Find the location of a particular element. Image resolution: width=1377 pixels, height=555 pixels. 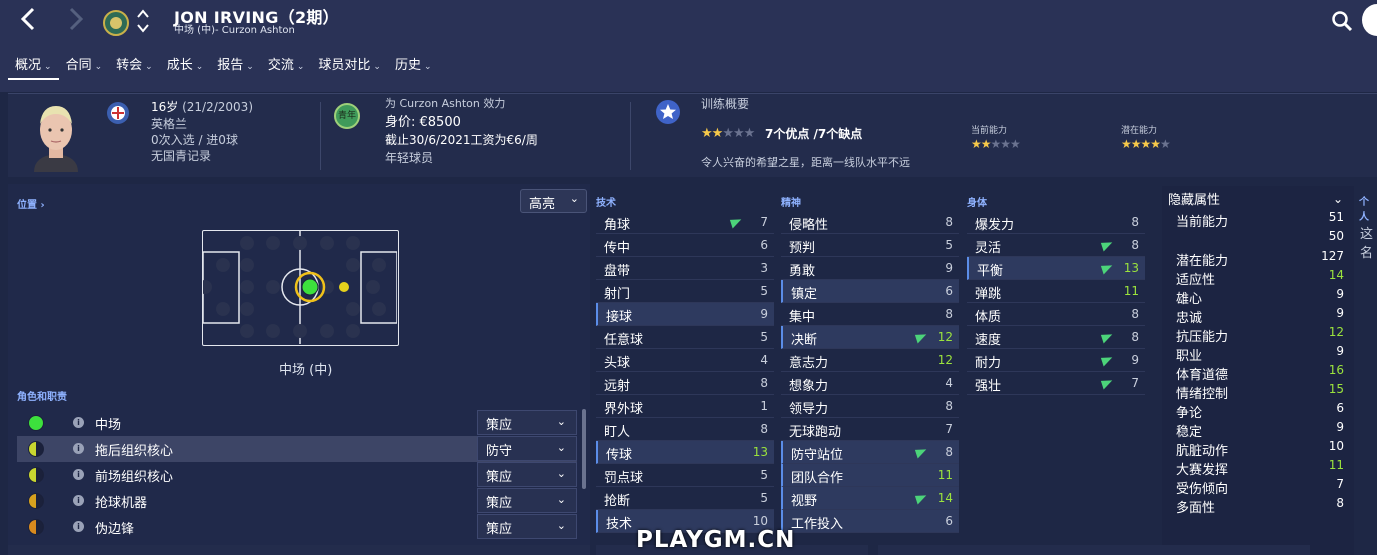

technical-attribute-row: 抢断 5 is located at coordinates (685, 498).